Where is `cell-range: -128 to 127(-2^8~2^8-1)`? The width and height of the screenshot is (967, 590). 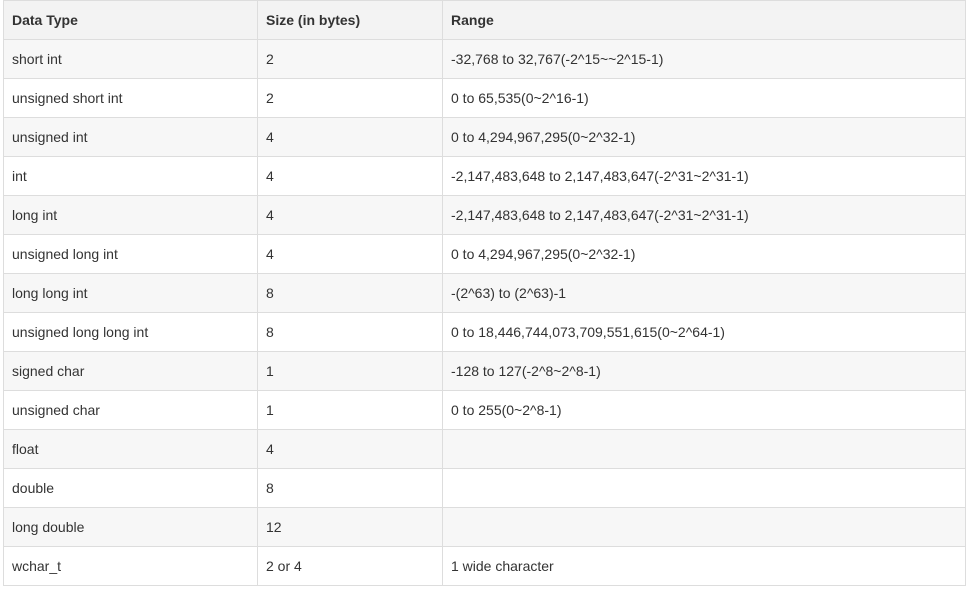 cell-range: -128 to 127(-2^8~2^8-1) is located at coordinates (704, 371).